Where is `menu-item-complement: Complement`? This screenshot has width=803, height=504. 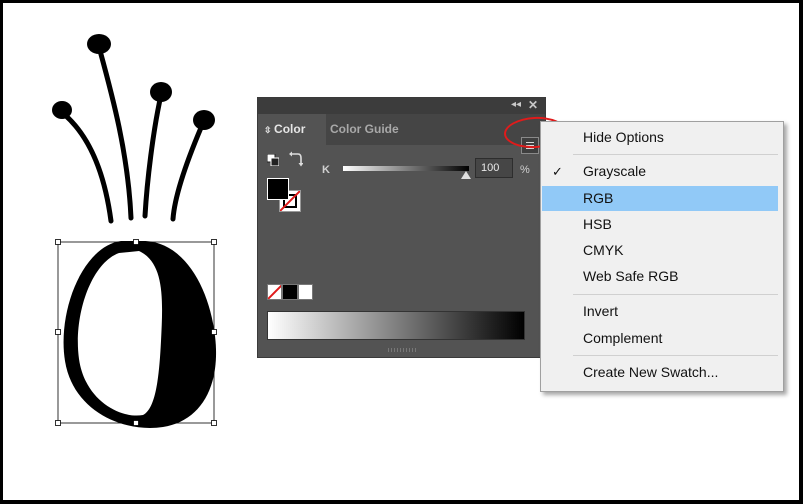
menu-item-complement: Complement is located at coordinates (660, 338).